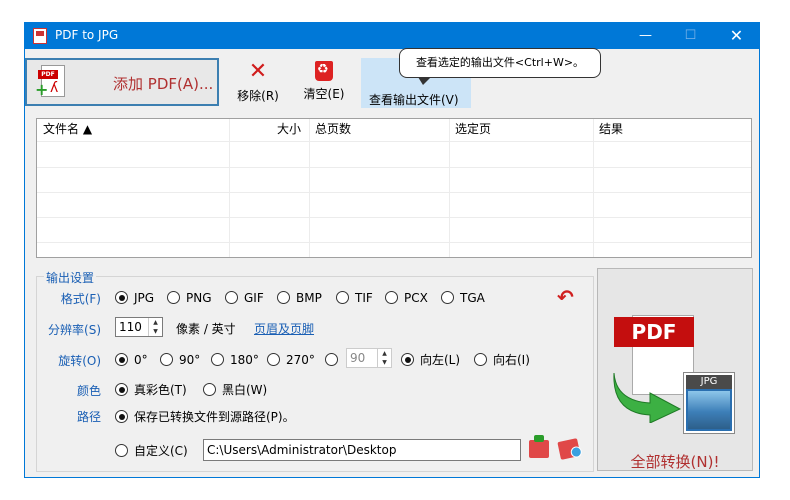 The height and width of the screenshot is (500, 790). I want to click on rotation-custom-value: 90, so click(358, 358).